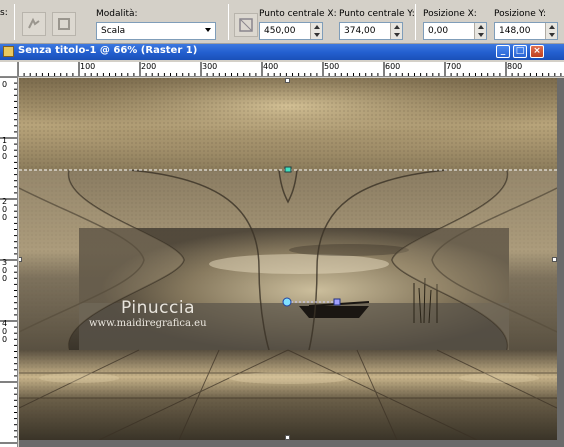 The image size is (564, 447). What do you see at coordinates (117, 14) in the screenshot?
I see `mode-label: Modalità:` at bounding box center [117, 14].